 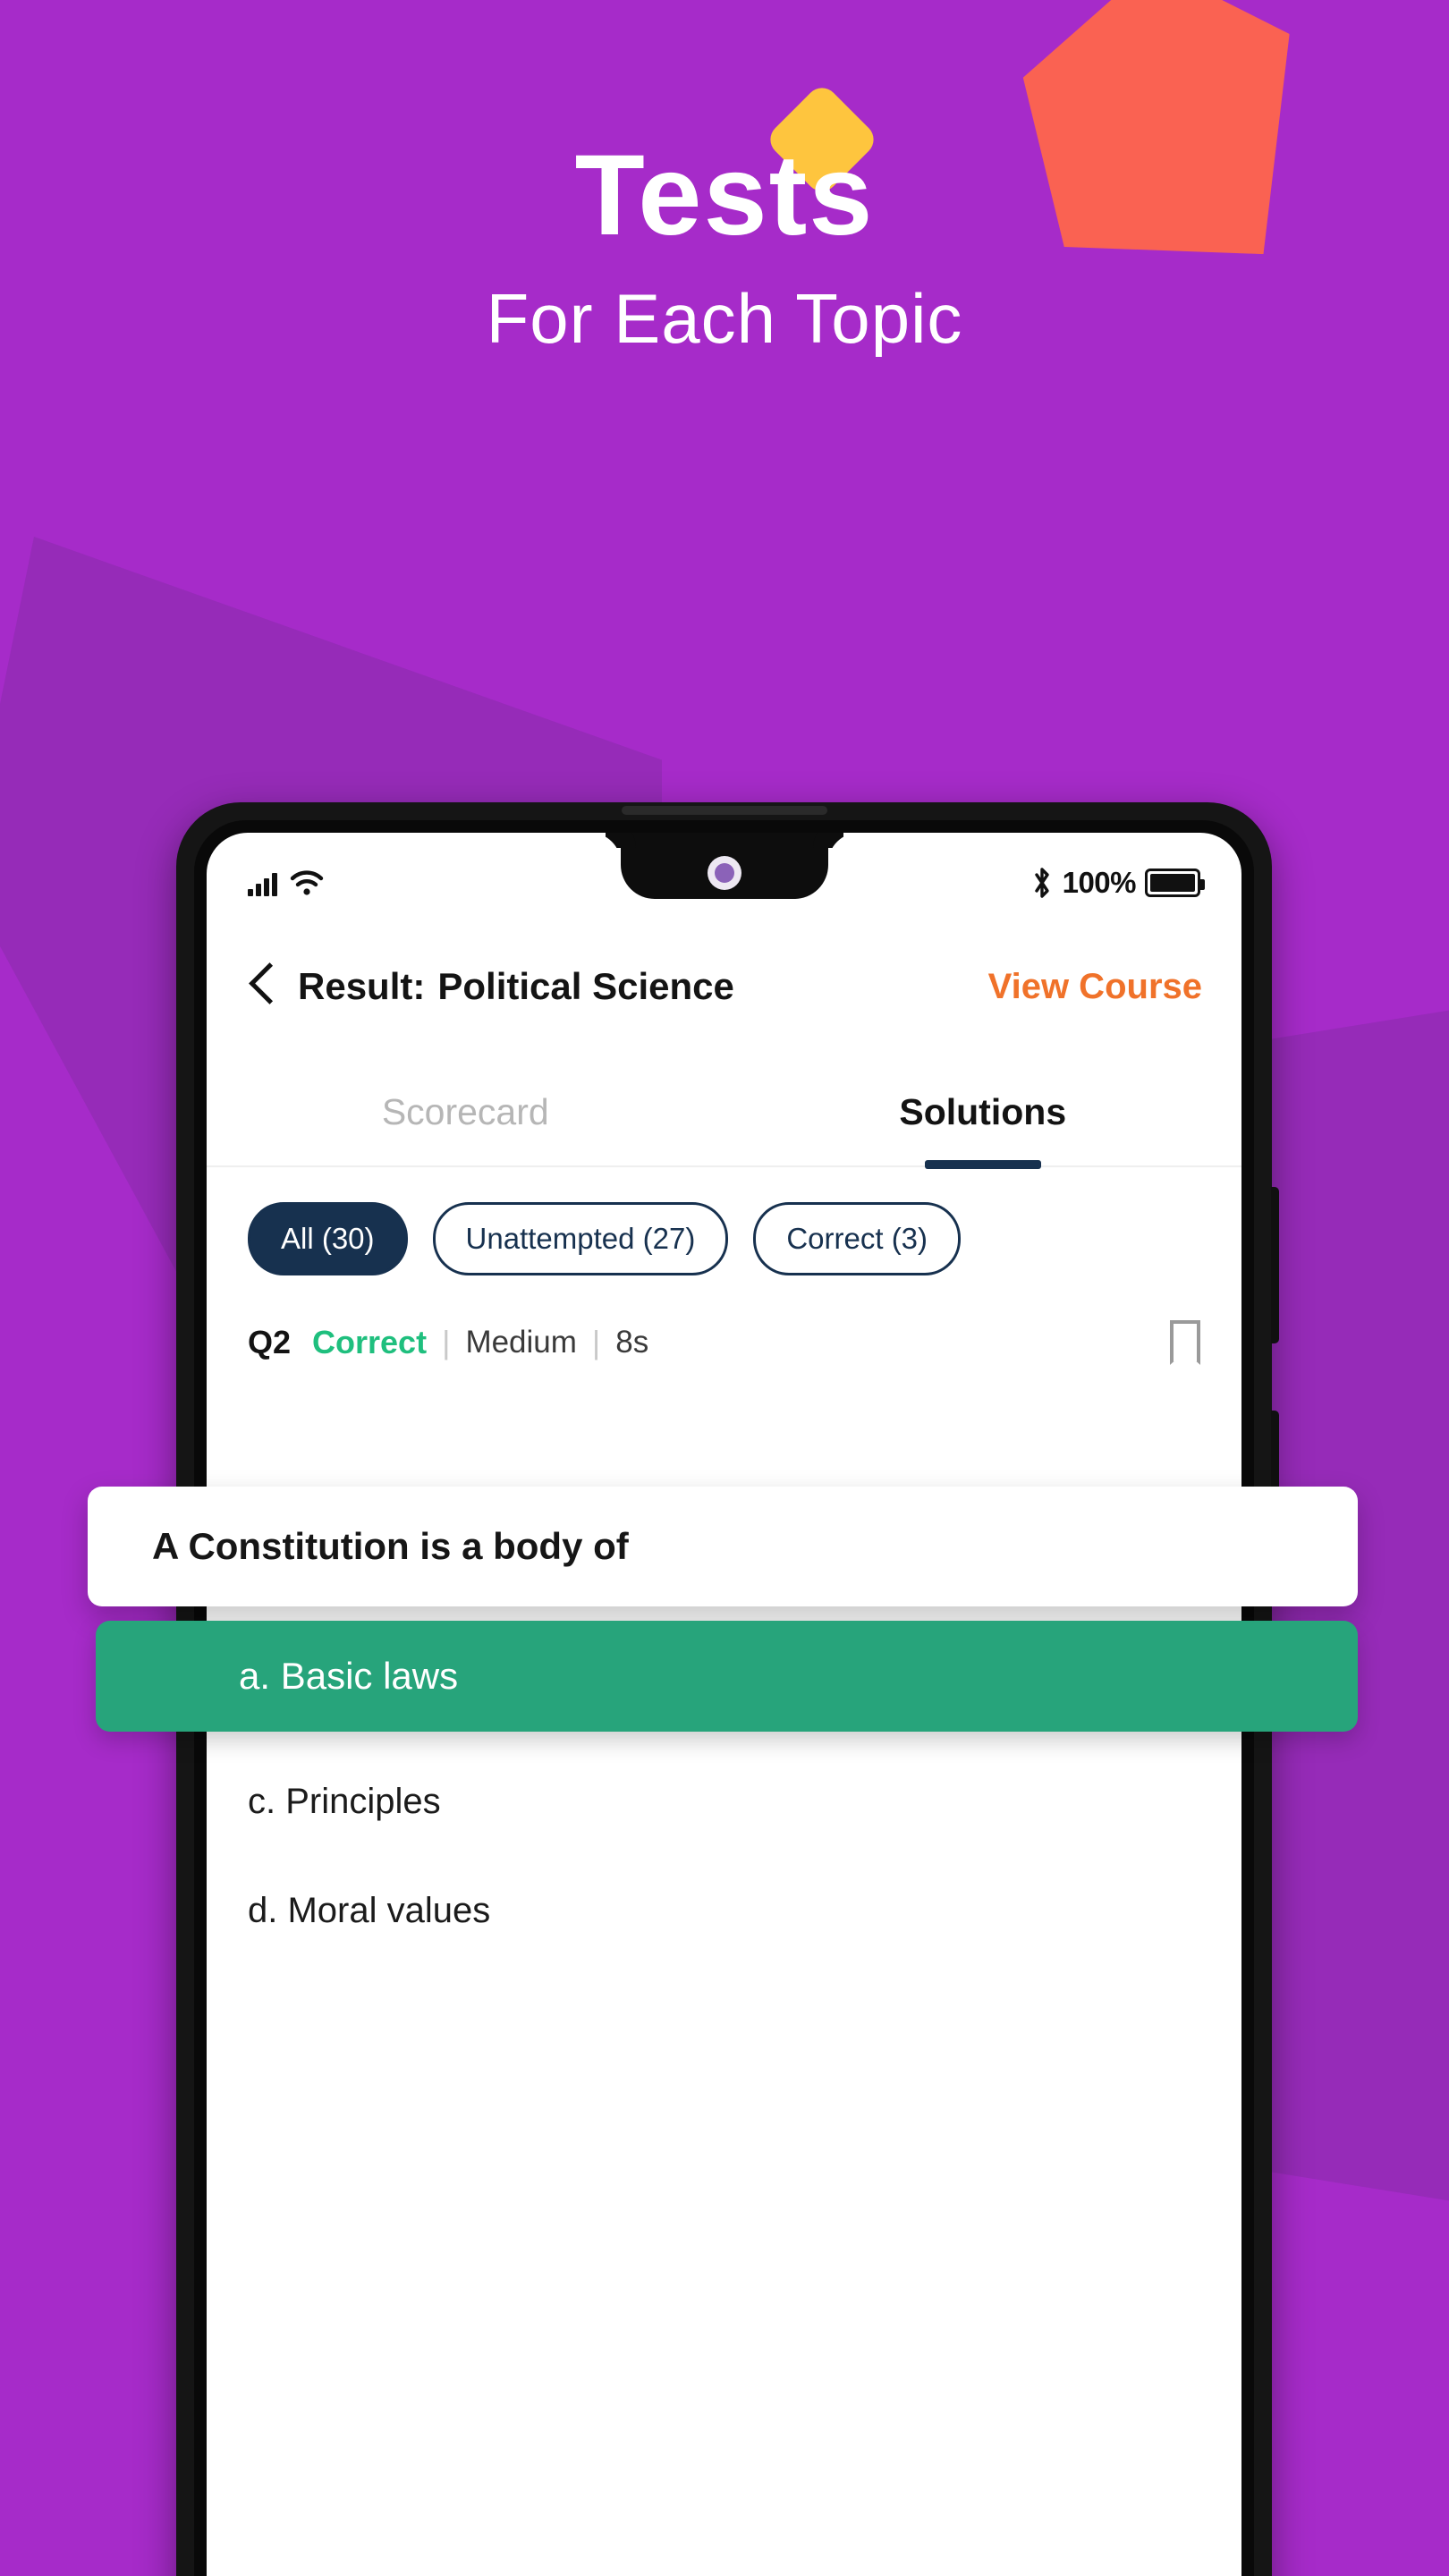 I want to click on status-bar: 100%, so click(x=724, y=883).